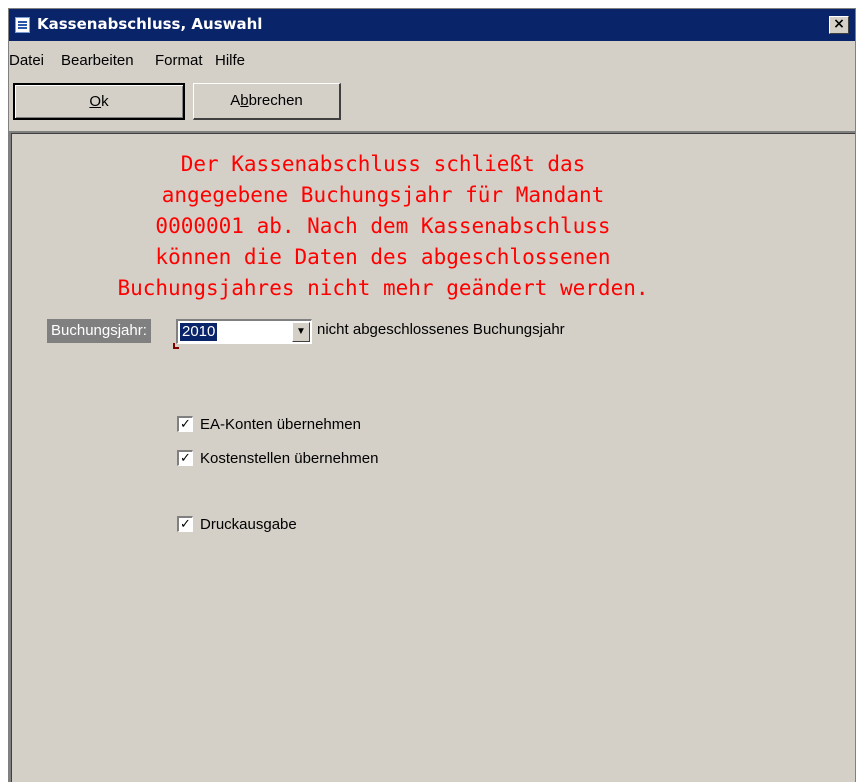 The image size is (864, 782). What do you see at coordinates (150, 24) in the screenshot?
I see `window-title: Kassenabschluss, Auswahl` at bounding box center [150, 24].